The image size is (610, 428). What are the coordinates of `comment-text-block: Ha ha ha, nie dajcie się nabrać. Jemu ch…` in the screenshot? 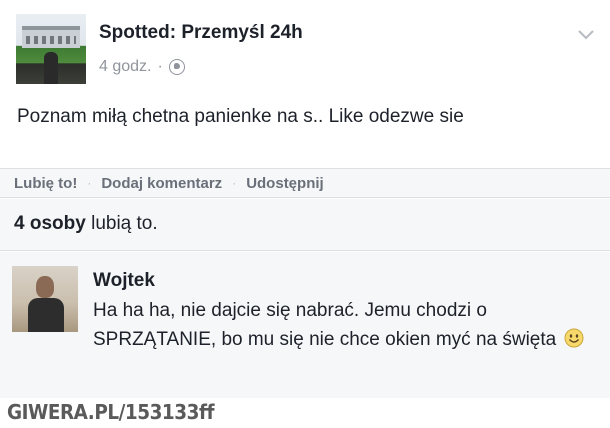 It's located at (343, 325).